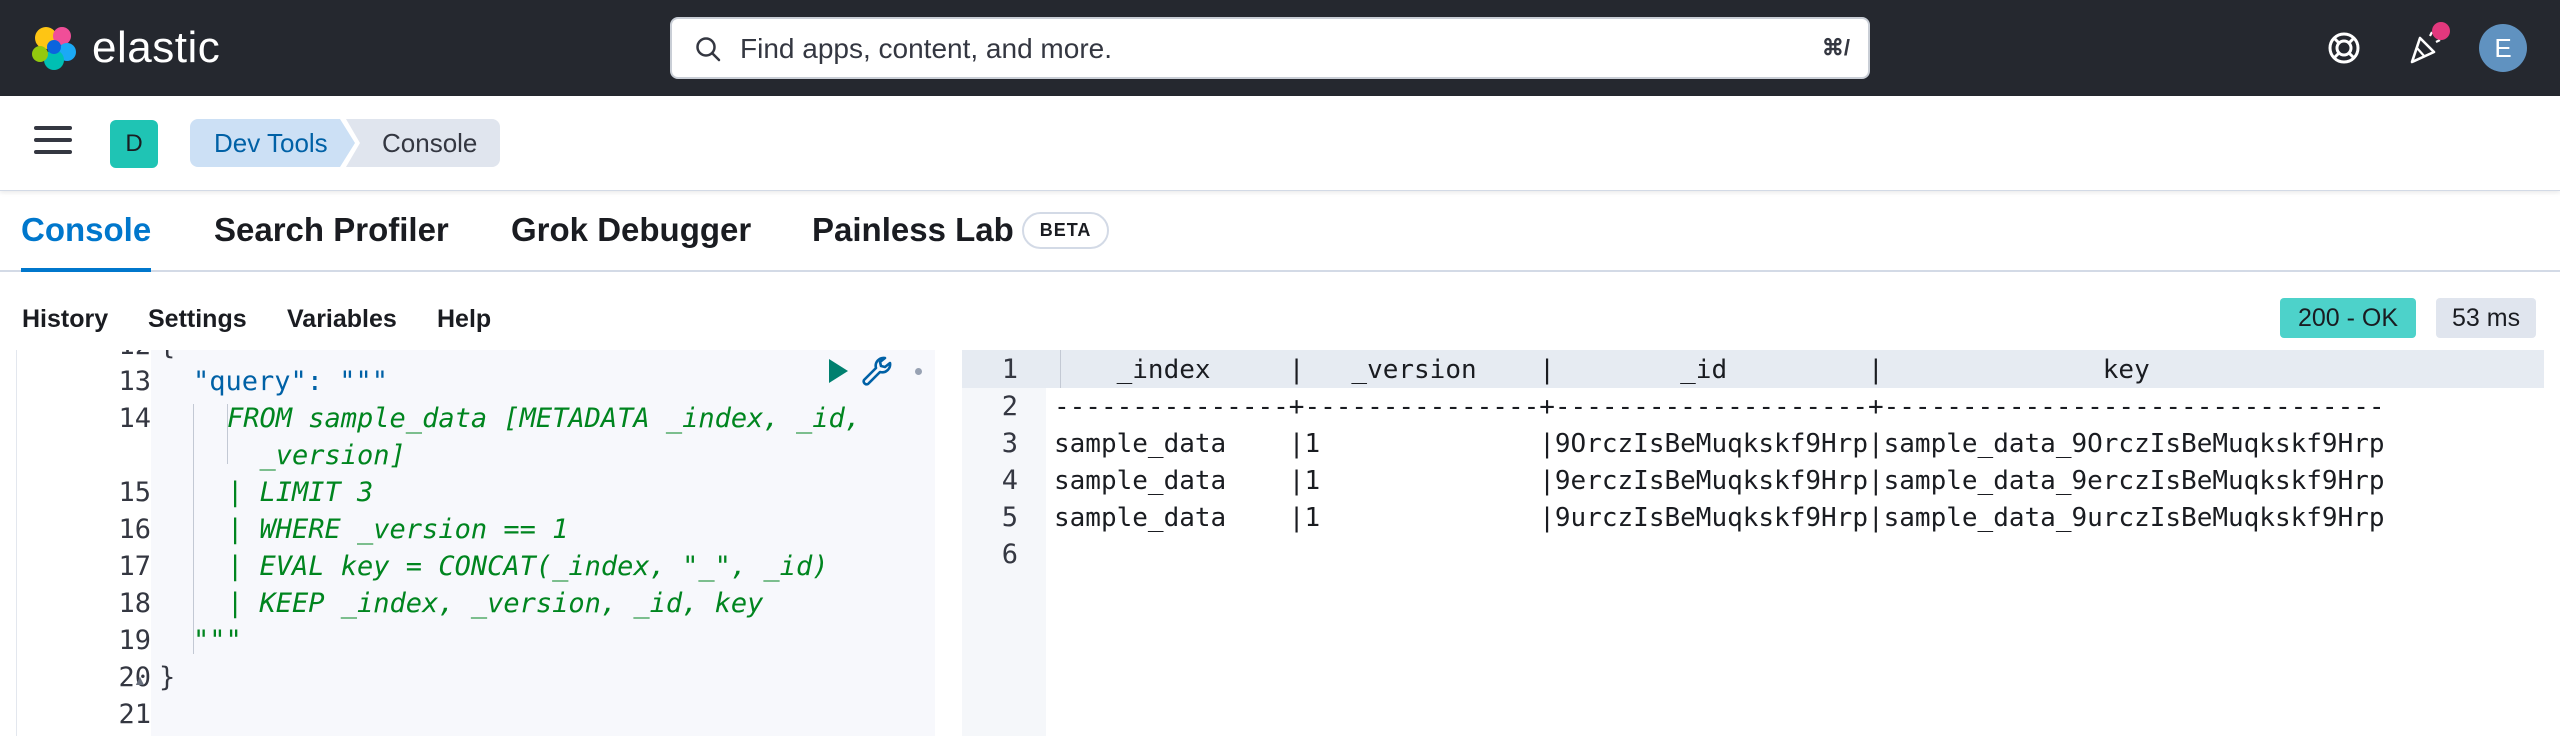 The height and width of the screenshot is (736, 2560). What do you see at coordinates (167, 355) in the screenshot?
I see `code-line: {` at bounding box center [167, 355].